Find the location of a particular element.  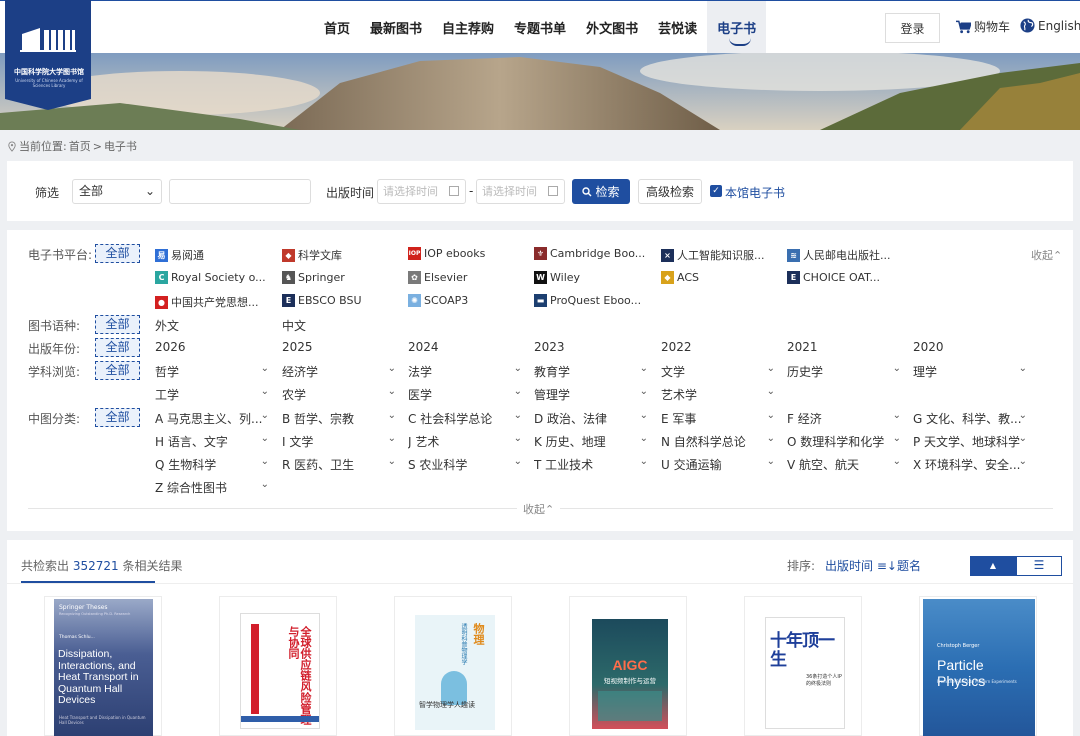

nav-booklists: 专题书单 is located at coordinates (540, 27).